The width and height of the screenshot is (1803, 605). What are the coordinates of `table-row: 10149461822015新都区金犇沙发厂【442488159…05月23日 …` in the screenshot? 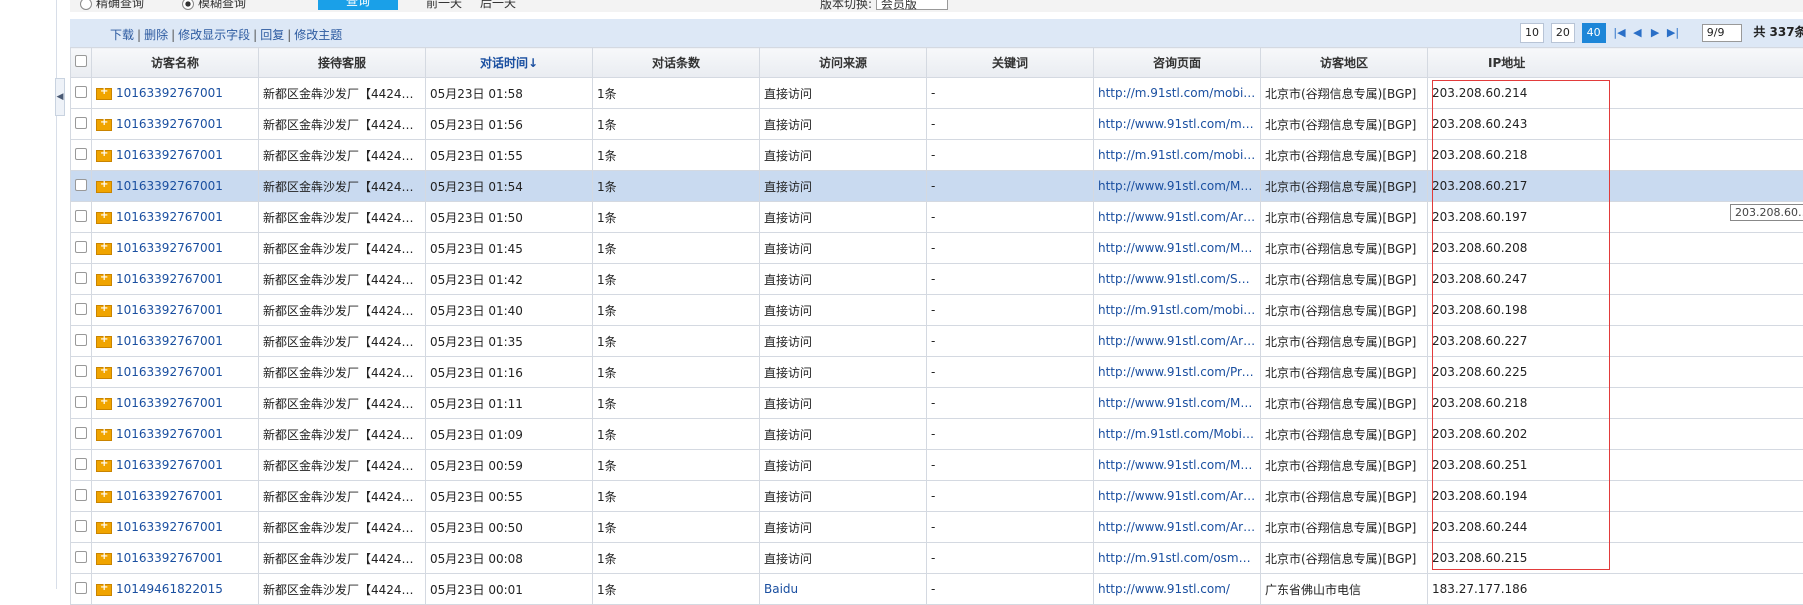 It's located at (937, 589).